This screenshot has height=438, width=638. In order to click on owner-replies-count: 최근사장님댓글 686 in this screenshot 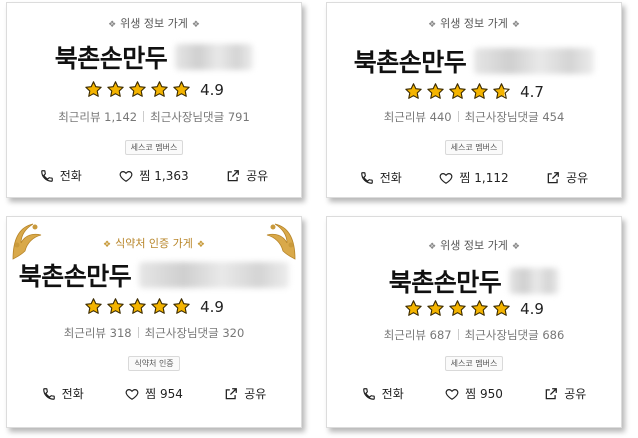, I will do `click(515, 335)`.